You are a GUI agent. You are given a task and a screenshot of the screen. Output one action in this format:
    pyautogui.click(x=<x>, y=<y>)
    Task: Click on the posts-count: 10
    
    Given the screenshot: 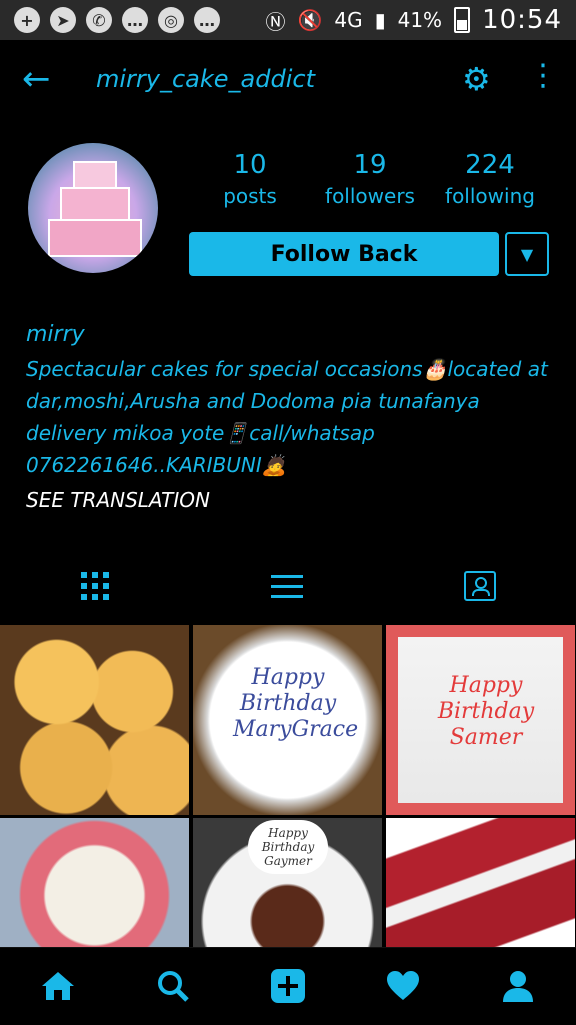 What is the action you would take?
    pyautogui.click(x=250, y=165)
    